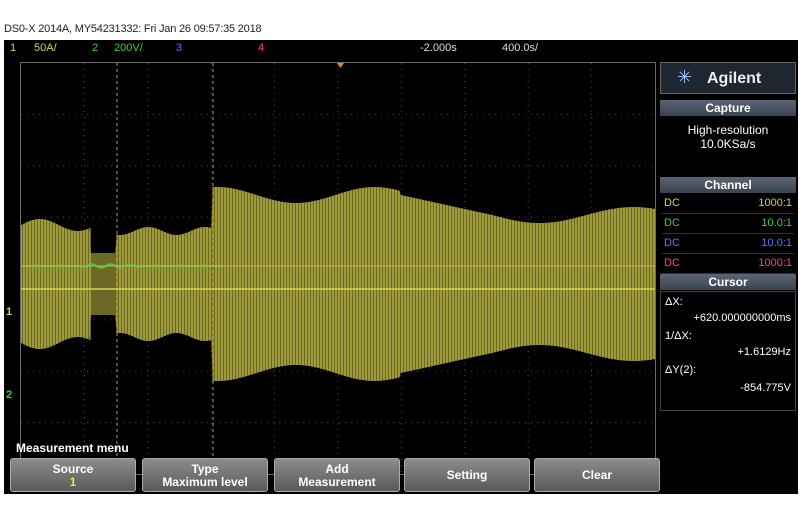 This screenshot has width=800, height=516. Describe the element at coordinates (728, 244) in the screenshot. I see `channel-row-3: DC 10.0:1` at that location.